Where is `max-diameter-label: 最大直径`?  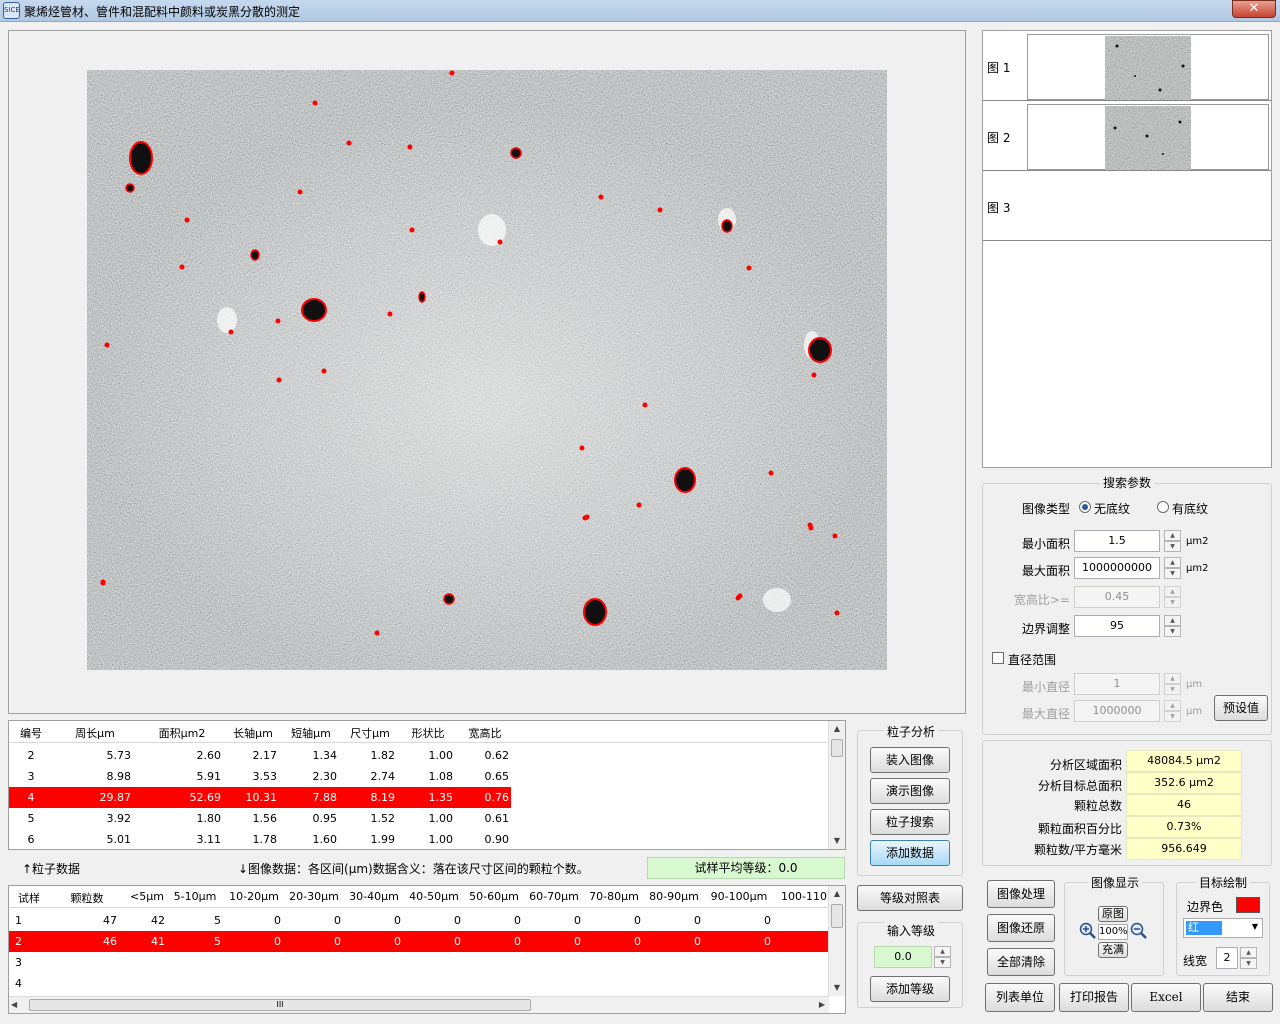 max-diameter-label: 最大直径 is located at coordinates (1045, 714).